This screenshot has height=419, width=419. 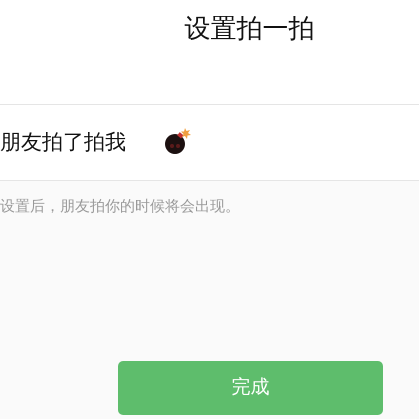 What do you see at coordinates (249, 28) in the screenshot?
I see `page-title: 设置拍一拍` at bounding box center [249, 28].